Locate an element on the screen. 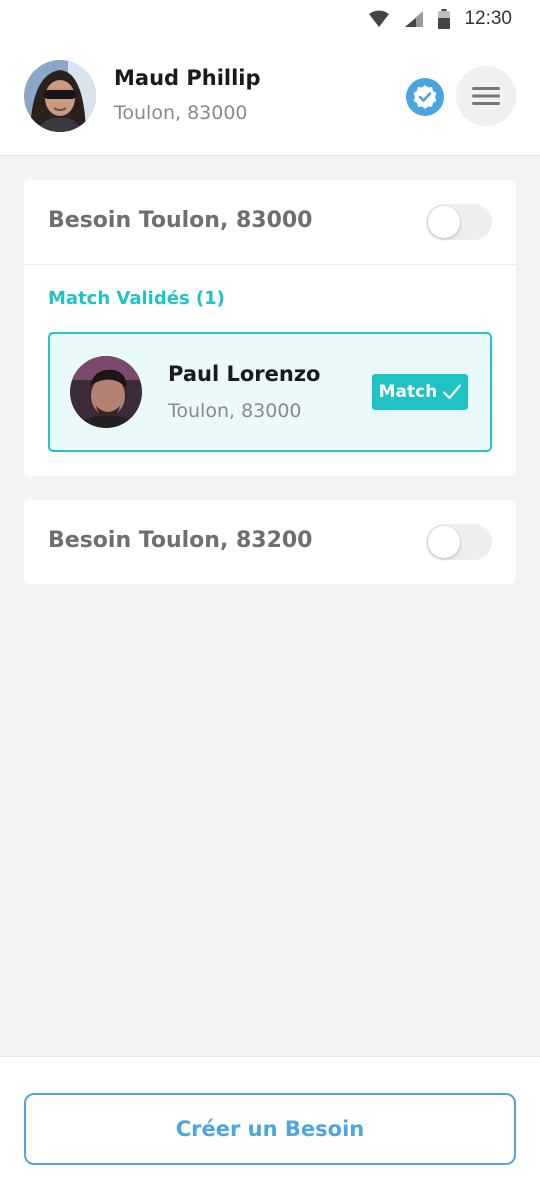 The height and width of the screenshot is (1200, 540). wifi-icon is located at coordinates (379, 18).